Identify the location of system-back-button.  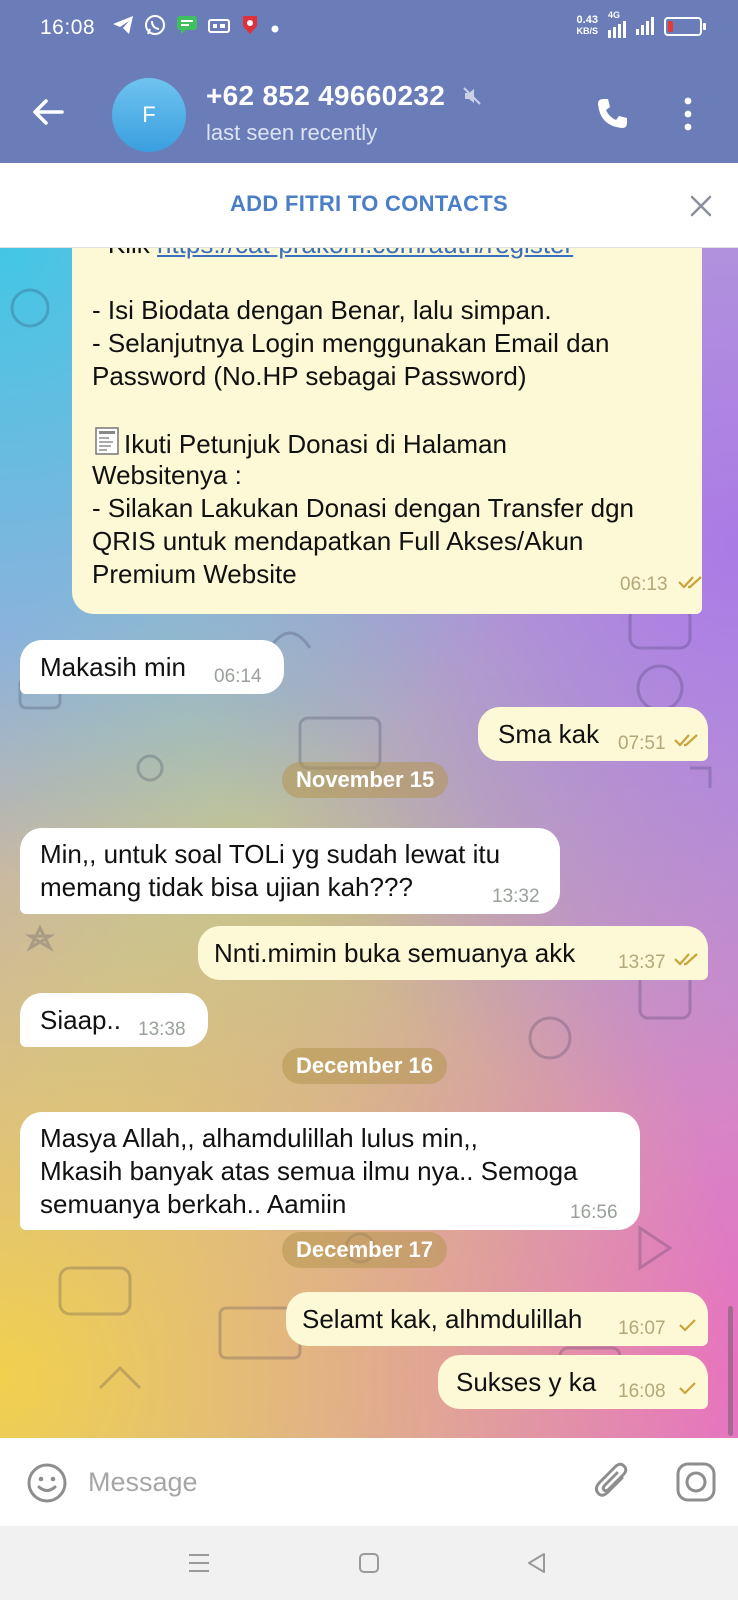
(537, 1563).